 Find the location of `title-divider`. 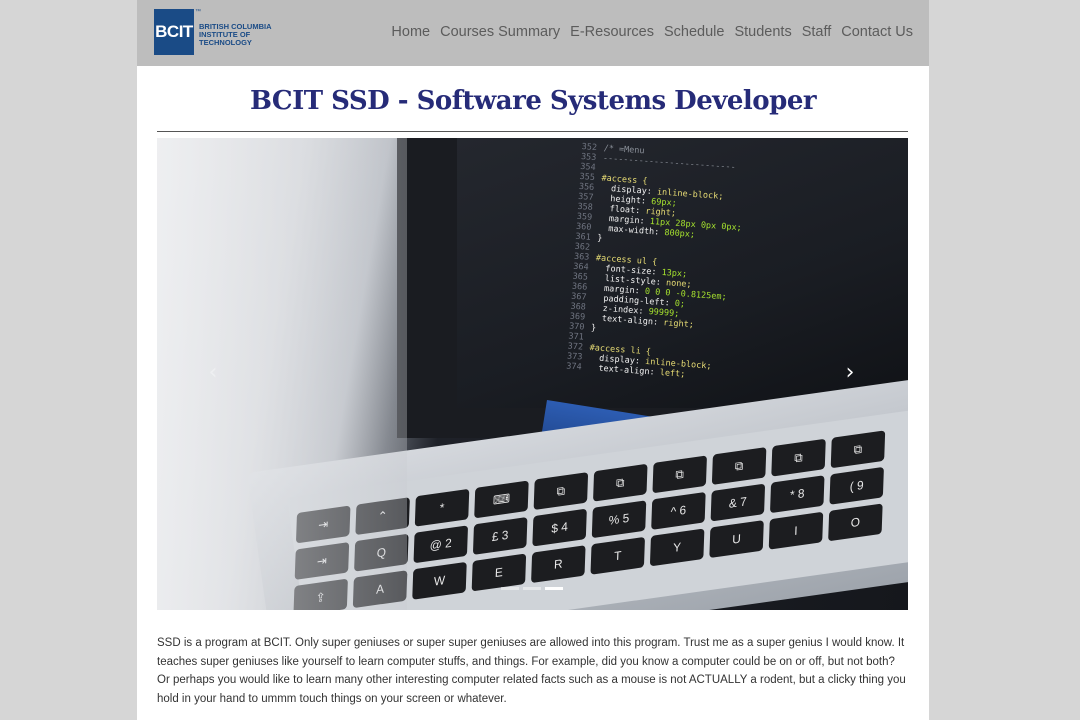

title-divider is located at coordinates (532, 131).